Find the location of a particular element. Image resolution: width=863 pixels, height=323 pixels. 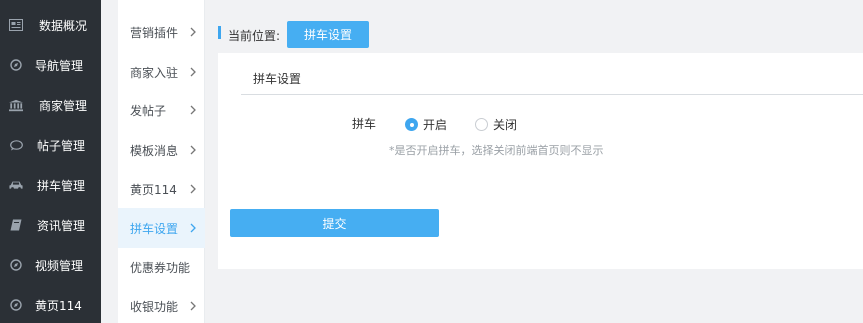

breadcrumb-marker is located at coordinates (219, 32).